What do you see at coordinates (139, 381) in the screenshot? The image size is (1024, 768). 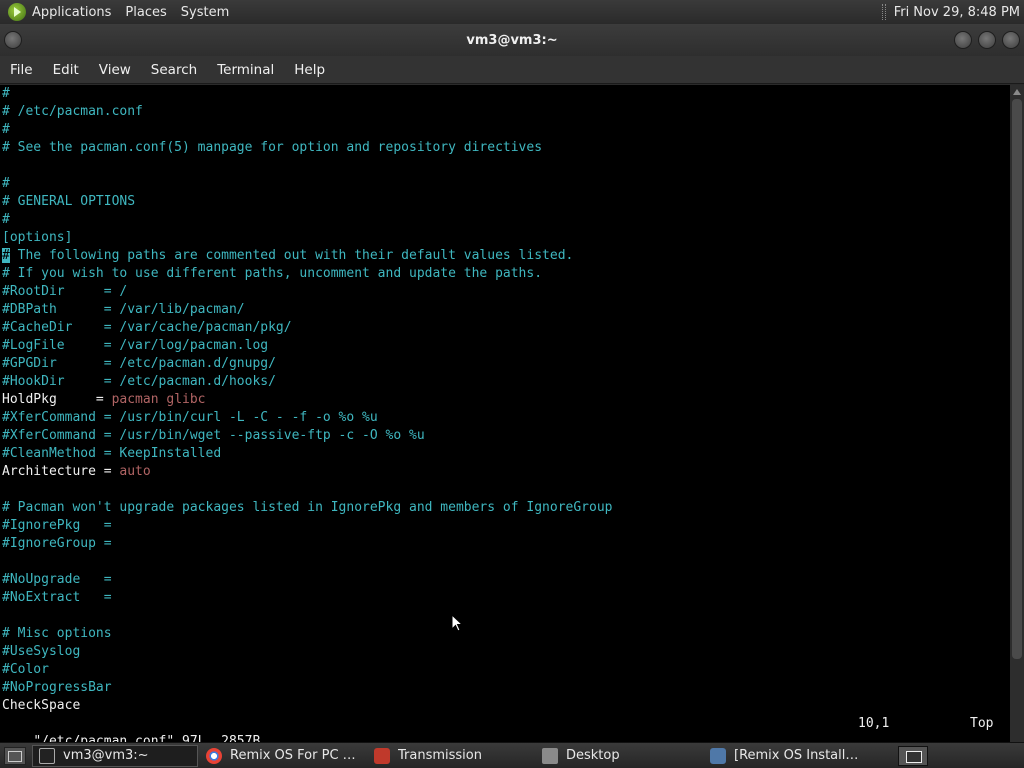 I see `terminal-text: #HookDir = /etc/pacman.d/hooks/` at bounding box center [139, 381].